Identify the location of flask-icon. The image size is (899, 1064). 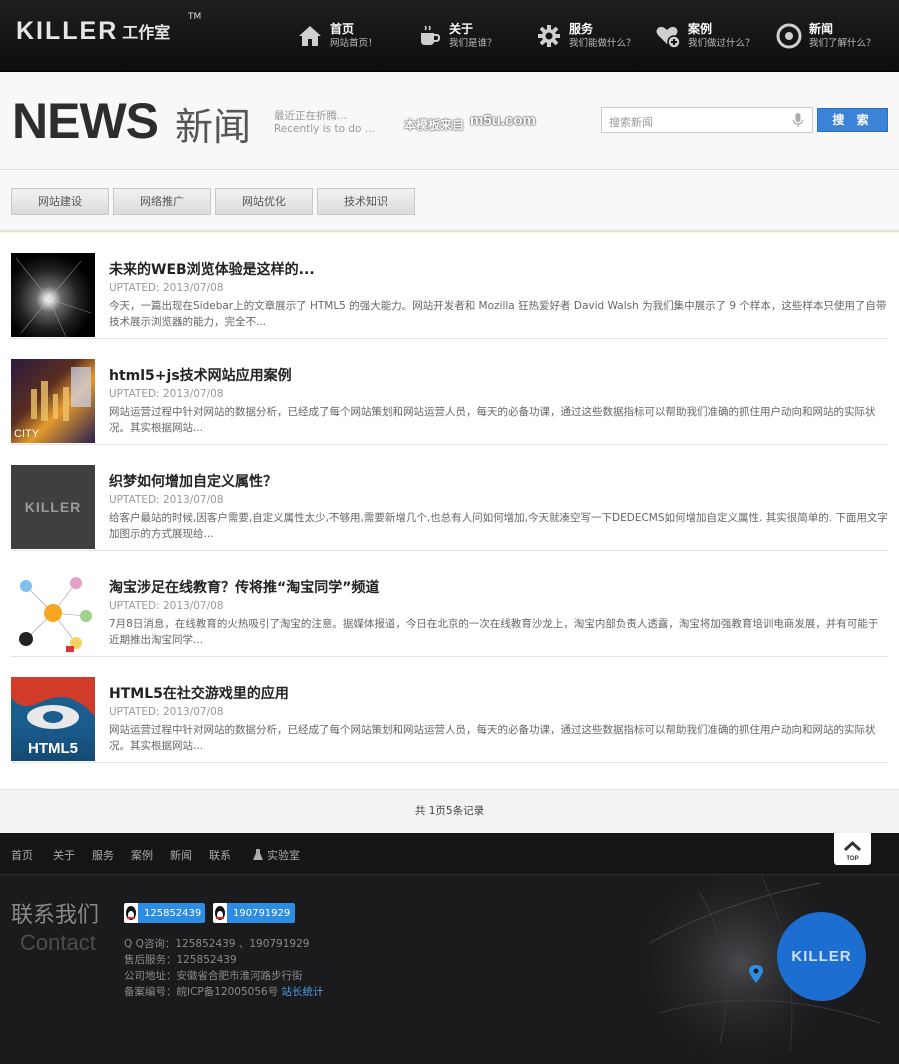
(258, 854).